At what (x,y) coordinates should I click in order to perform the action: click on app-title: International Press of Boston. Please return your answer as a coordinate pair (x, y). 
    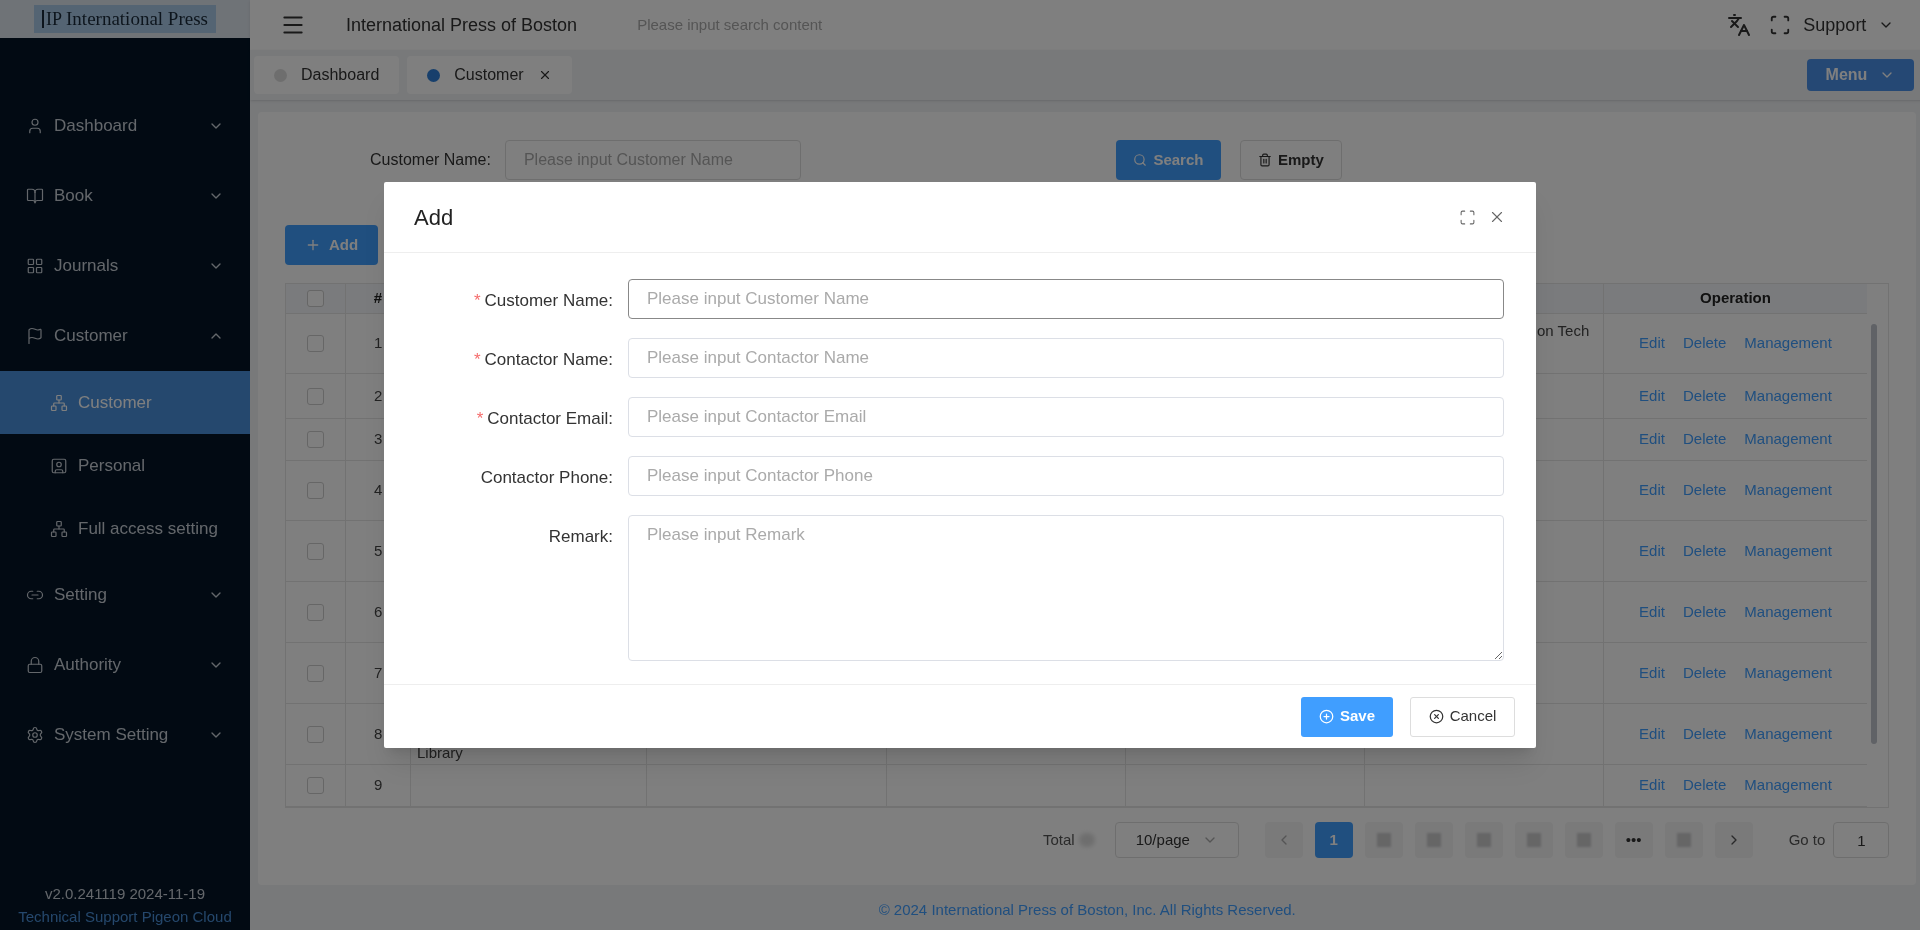
    Looking at the image, I should click on (462, 25).